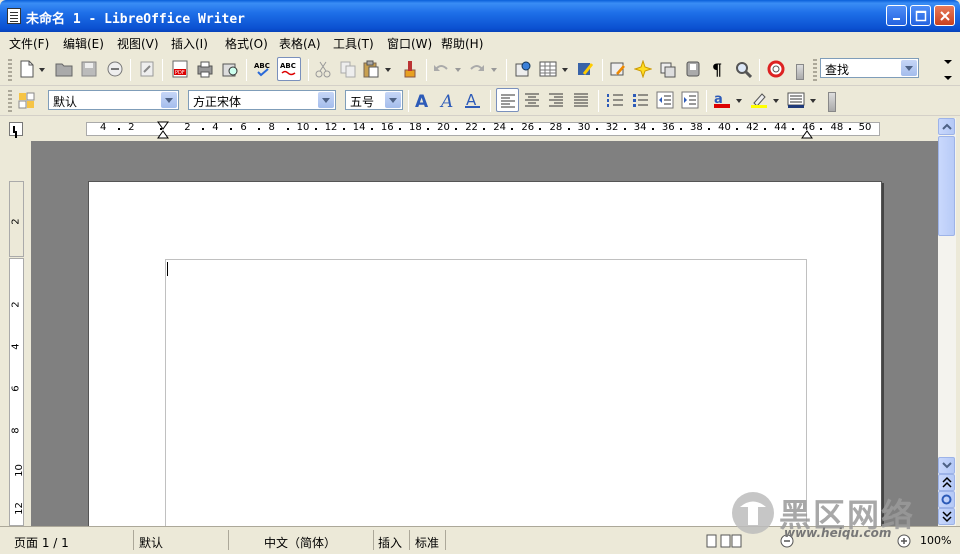  Describe the element at coordinates (946, 186) in the screenshot. I see `scroll-thumb` at that location.